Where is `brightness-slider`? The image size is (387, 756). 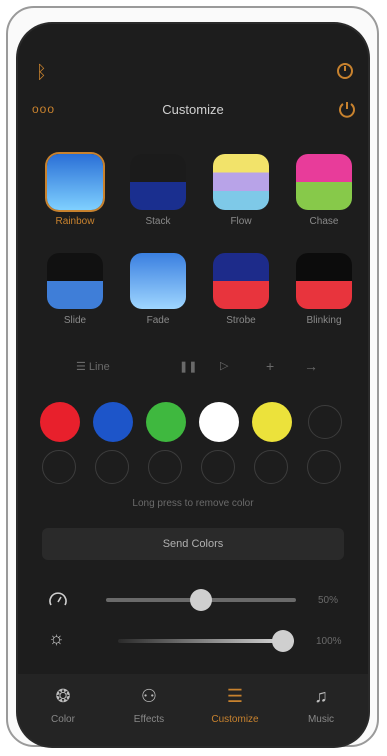
brightness-slider is located at coordinates (206, 641).